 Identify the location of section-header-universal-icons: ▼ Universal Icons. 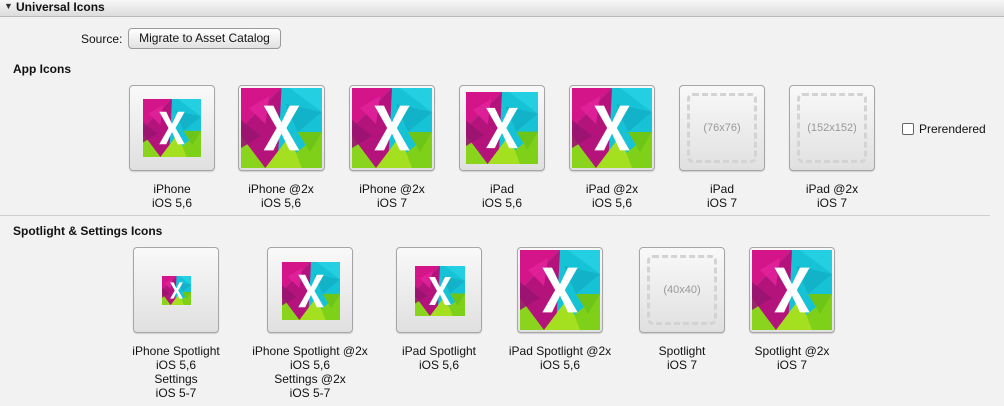
(502, 8).